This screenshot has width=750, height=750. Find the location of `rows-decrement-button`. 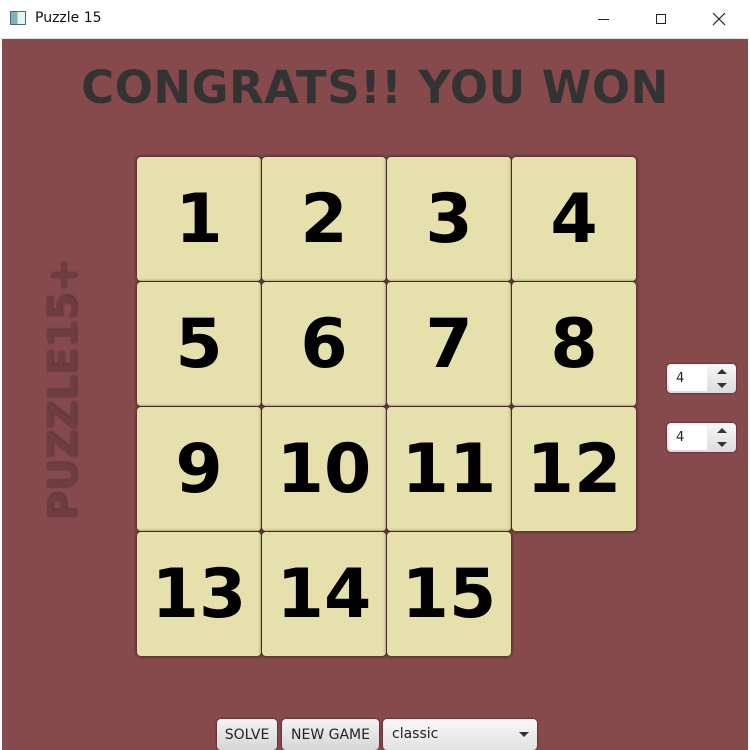

rows-decrement-button is located at coordinates (721, 385).